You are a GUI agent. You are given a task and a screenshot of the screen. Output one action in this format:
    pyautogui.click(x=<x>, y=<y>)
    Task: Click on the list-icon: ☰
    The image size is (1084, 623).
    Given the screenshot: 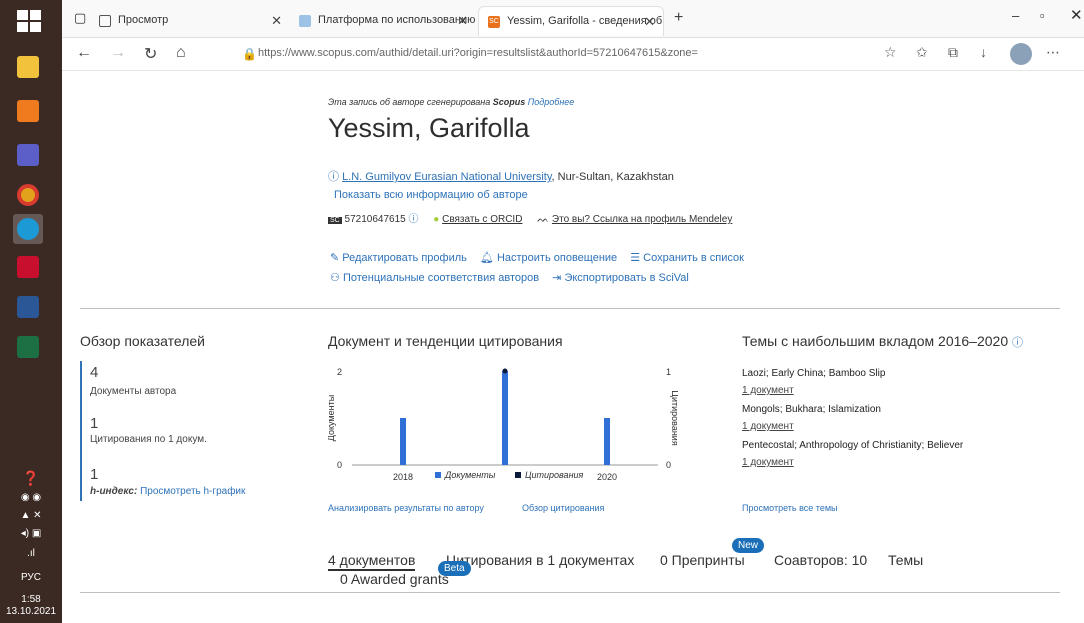 What is the action you would take?
    pyautogui.click(x=635, y=258)
    